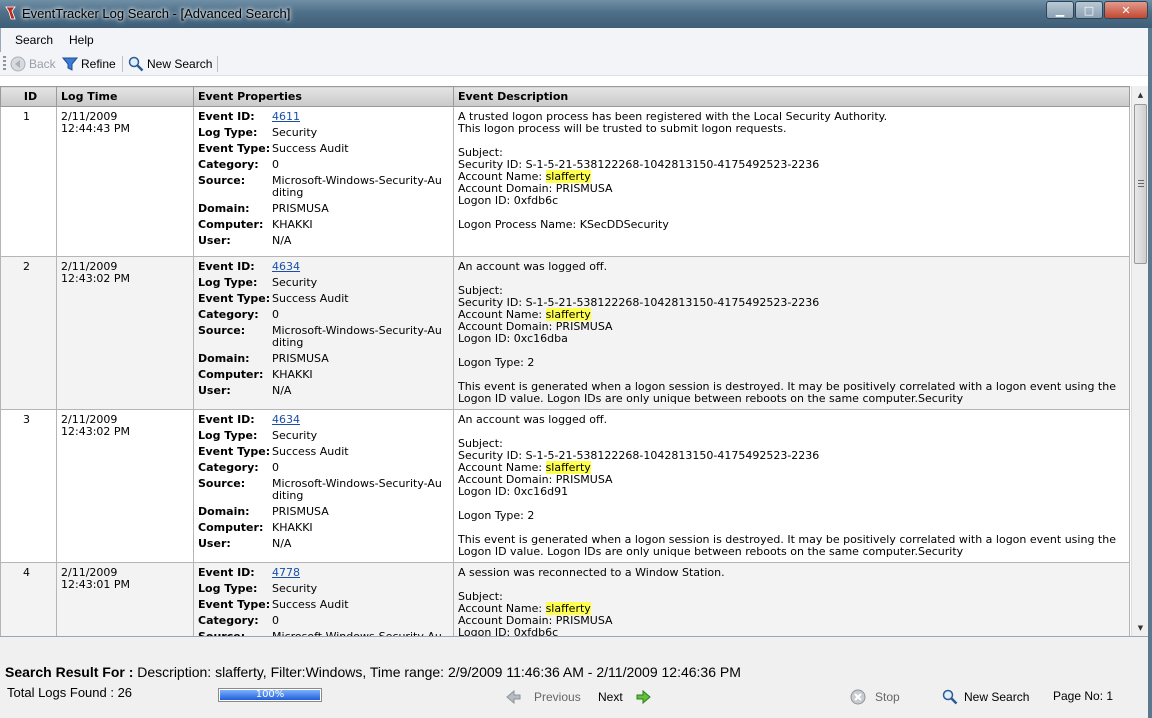 Image resolution: width=1152 pixels, height=718 pixels. What do you see at coordinates (543, 697) in the screenshot?
I see `previous-button: Previous` at bounding box center [543, 697].